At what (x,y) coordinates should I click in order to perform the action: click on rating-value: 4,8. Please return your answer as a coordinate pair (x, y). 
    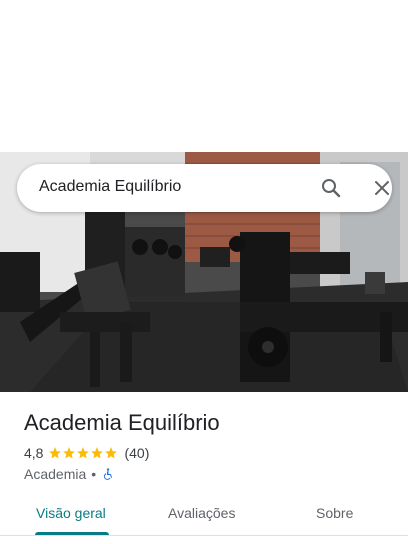
    Looking at the image, I should click on (34, 453).